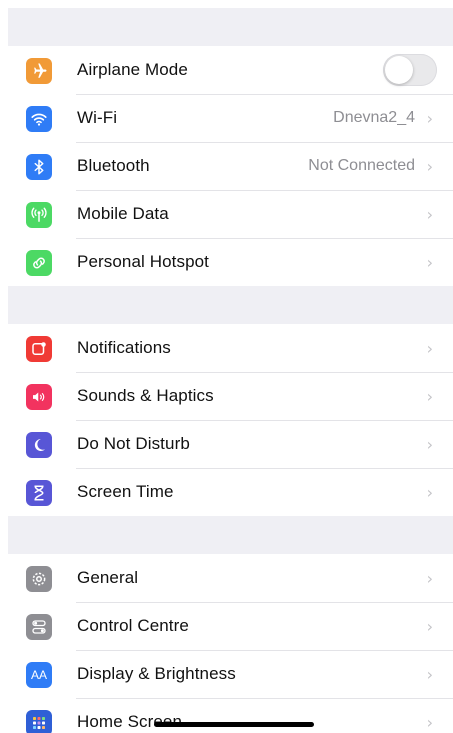 The image size is (453, 733). I want to click on airplane-mode-toggle, so click(410, 70).